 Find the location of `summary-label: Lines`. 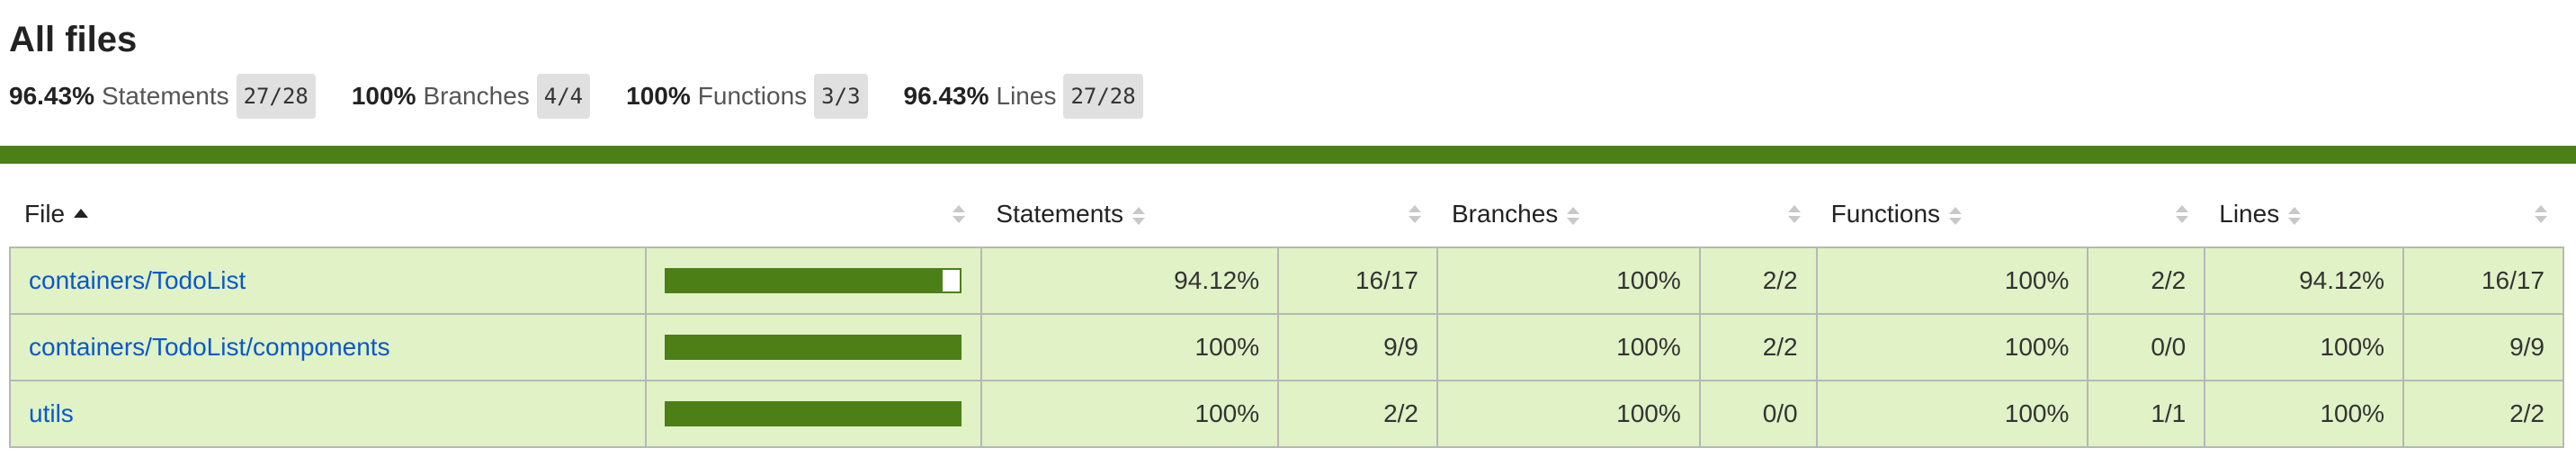

summary-label: Lines is located at coordinates (1026, 96).